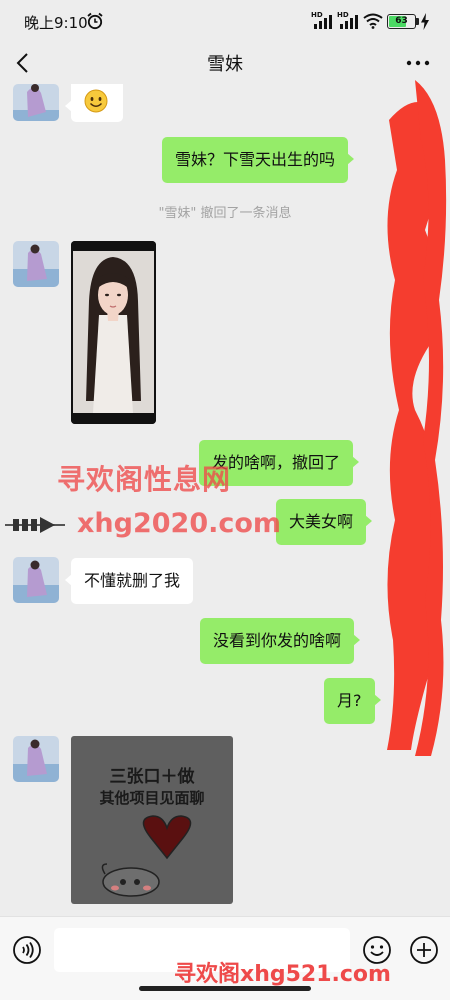 This screenshot has width=450, height=1000. Describe the element at coordinates (152, 777) in the screenshot. I see `sticker-caption-line1: 三张口＋做` at that location.